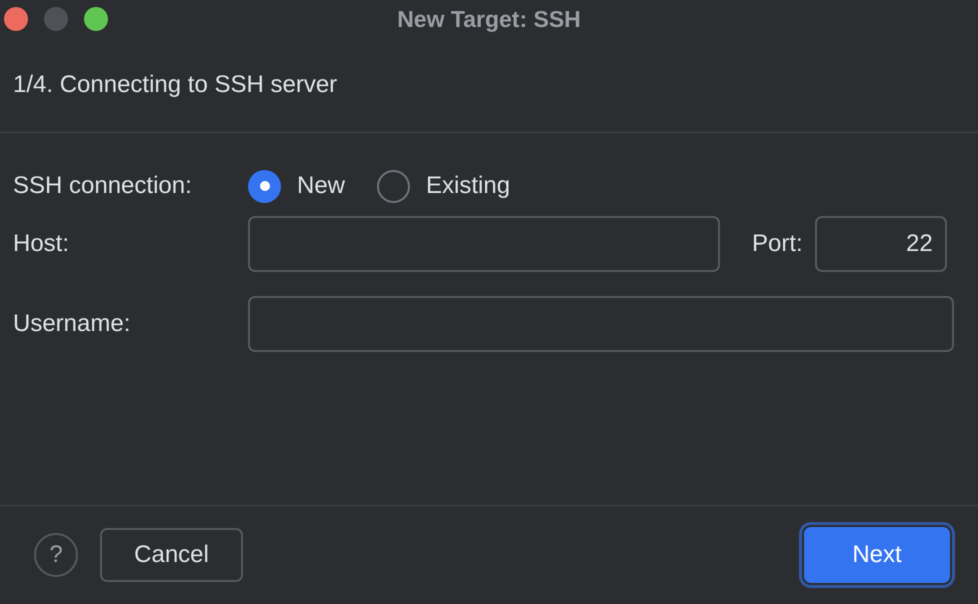 This screenshot has width=978, height=604. Describe the element at coordinates (56, 555) in the screenshot. I see `help-button: ?` at that location.